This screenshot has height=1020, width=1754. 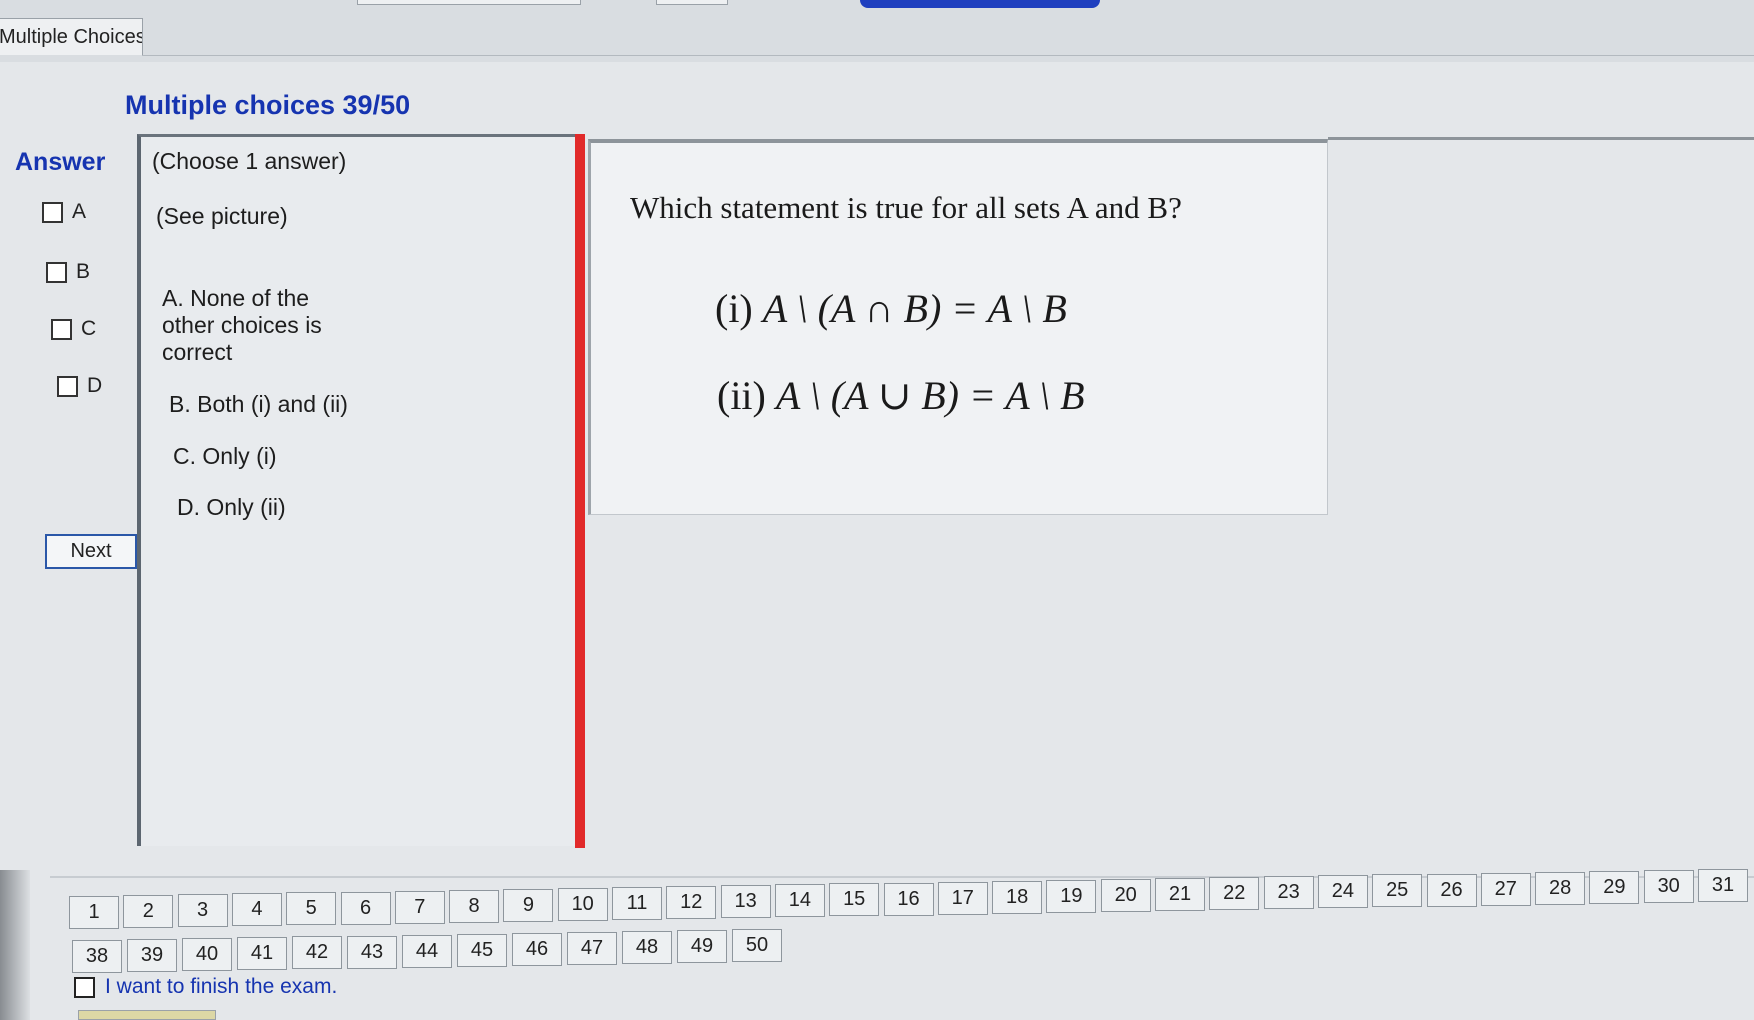 I want to click on question-nav-button: 4, so click(x=256, y=910).